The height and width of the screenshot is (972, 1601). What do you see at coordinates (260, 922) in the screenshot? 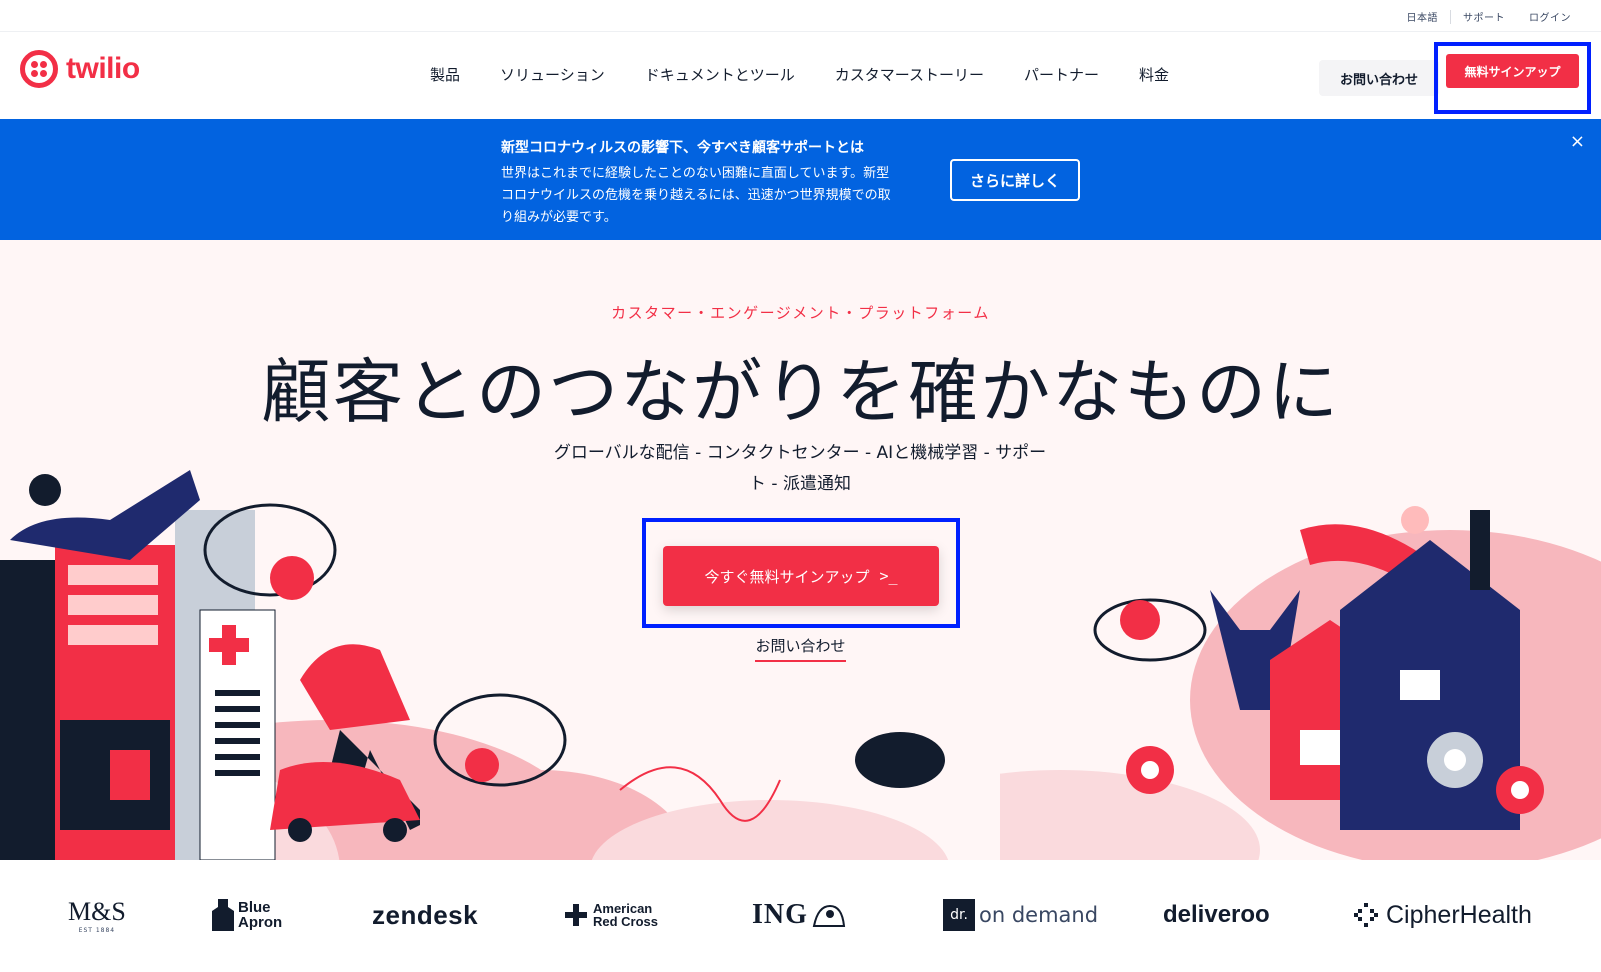
I see `blue-apron-line-2: Apron` at bounding box center [260, 922].